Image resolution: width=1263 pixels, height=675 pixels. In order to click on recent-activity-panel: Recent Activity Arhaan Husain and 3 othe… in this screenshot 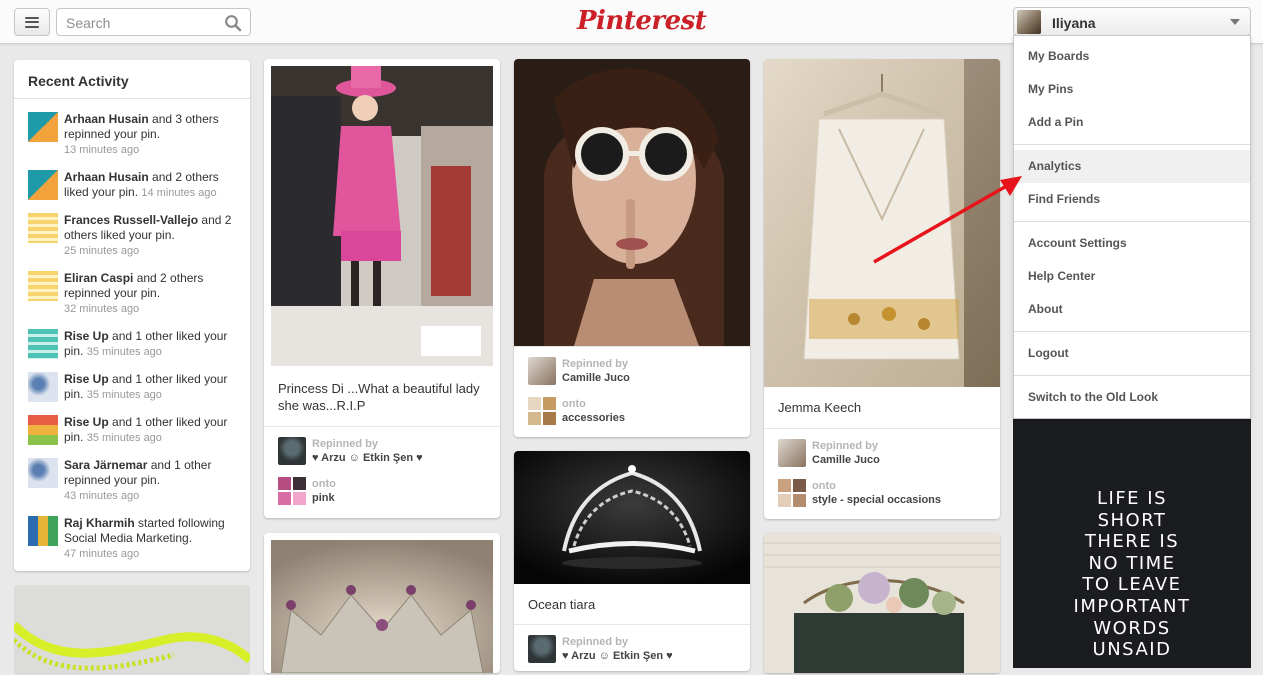, I will do `click(132, 315)`.